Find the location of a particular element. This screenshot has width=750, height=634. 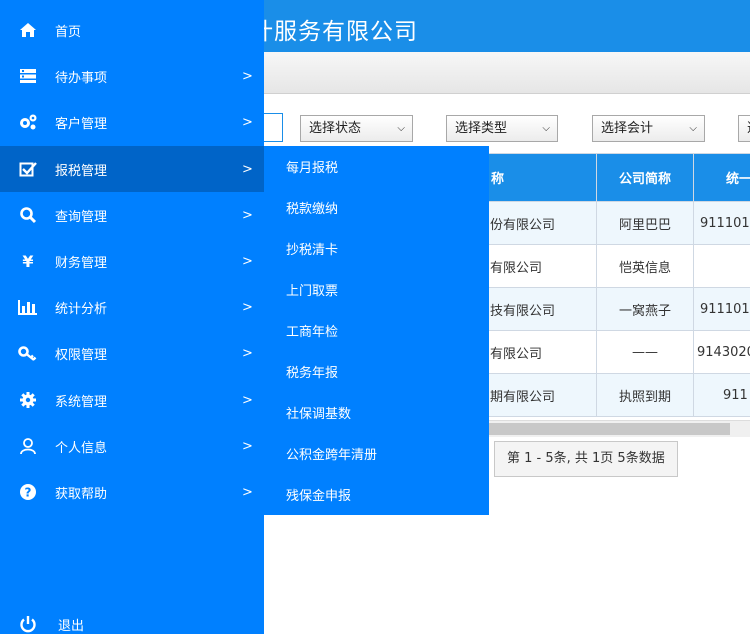

type-select-label: 选择类型 is located at coordinates (481, 128).